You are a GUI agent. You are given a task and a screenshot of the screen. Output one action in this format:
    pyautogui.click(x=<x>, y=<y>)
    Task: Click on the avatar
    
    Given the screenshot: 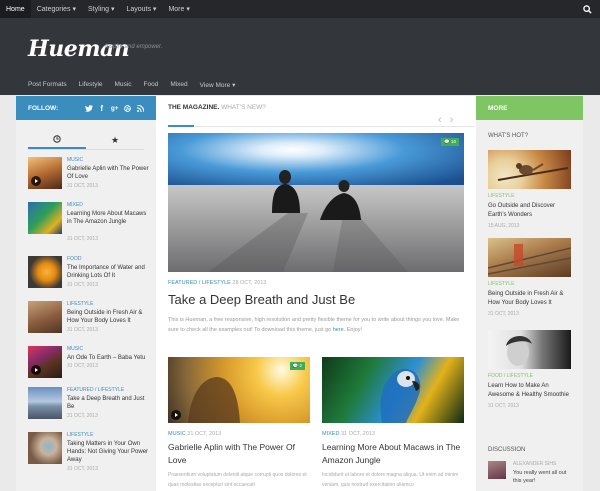 What is the action you would take?
    pyautogui.click(x=497, y=470)
    